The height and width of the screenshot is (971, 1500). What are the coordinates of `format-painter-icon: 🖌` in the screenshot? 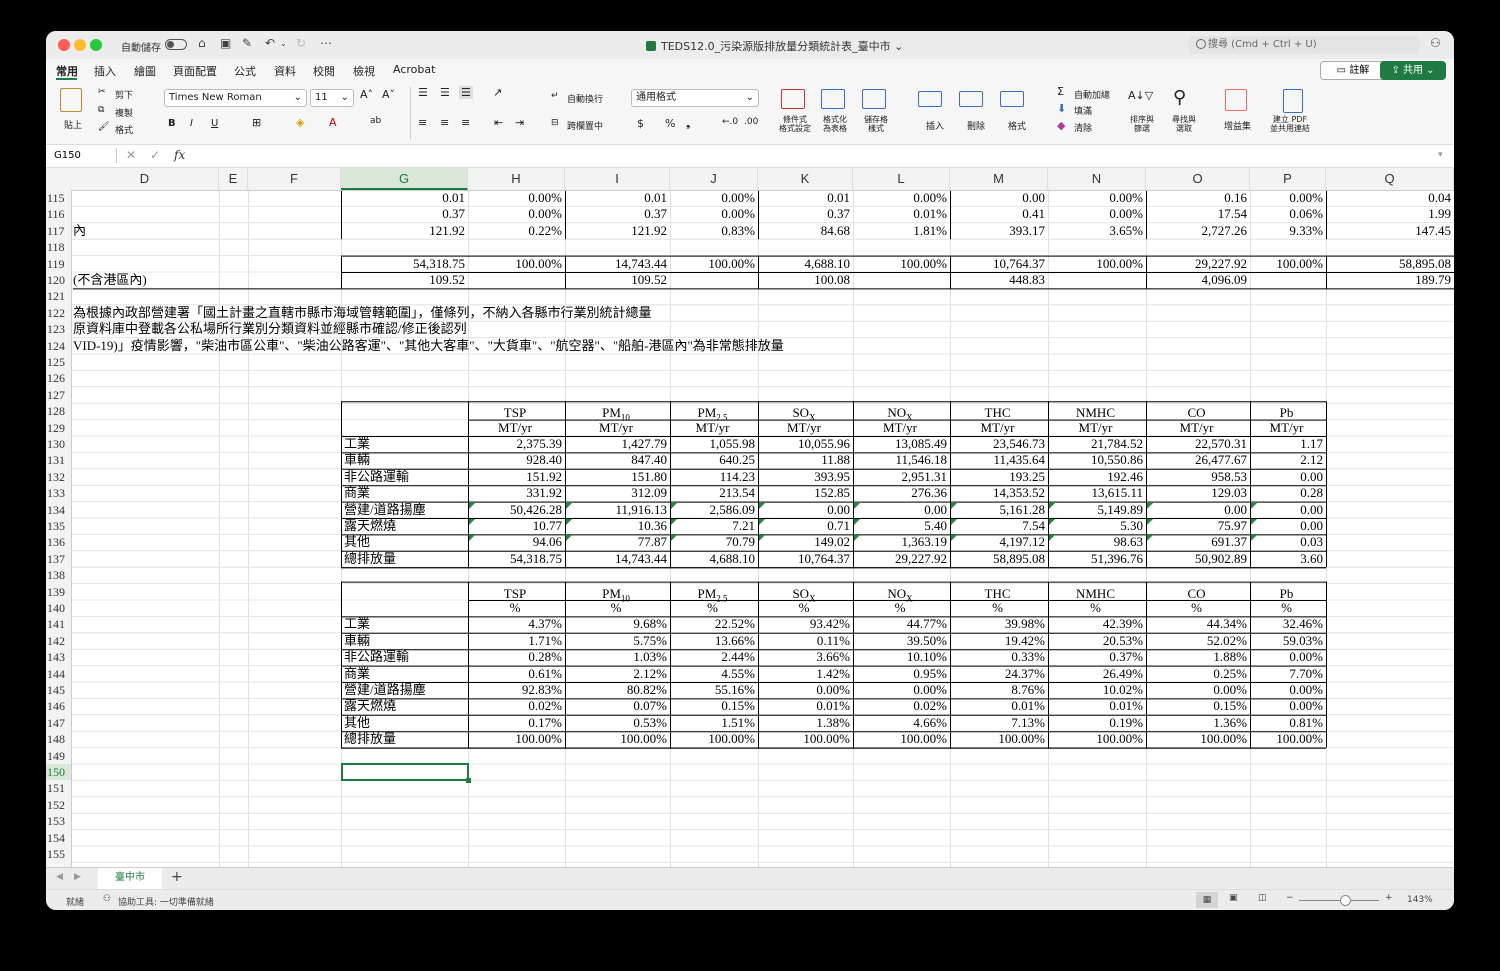 It's located at (103, 127).